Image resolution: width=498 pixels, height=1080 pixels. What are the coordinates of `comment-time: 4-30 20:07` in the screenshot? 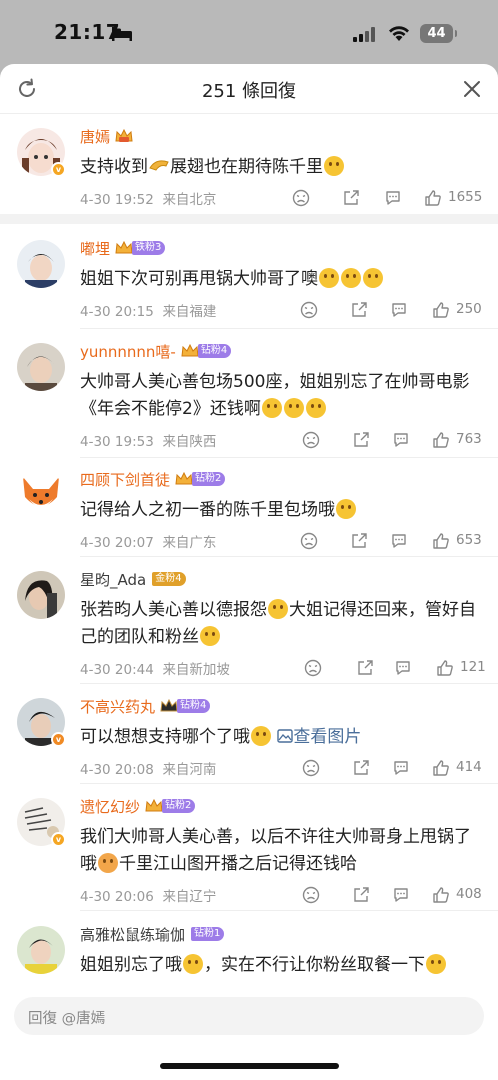 It's located at (117, 543).